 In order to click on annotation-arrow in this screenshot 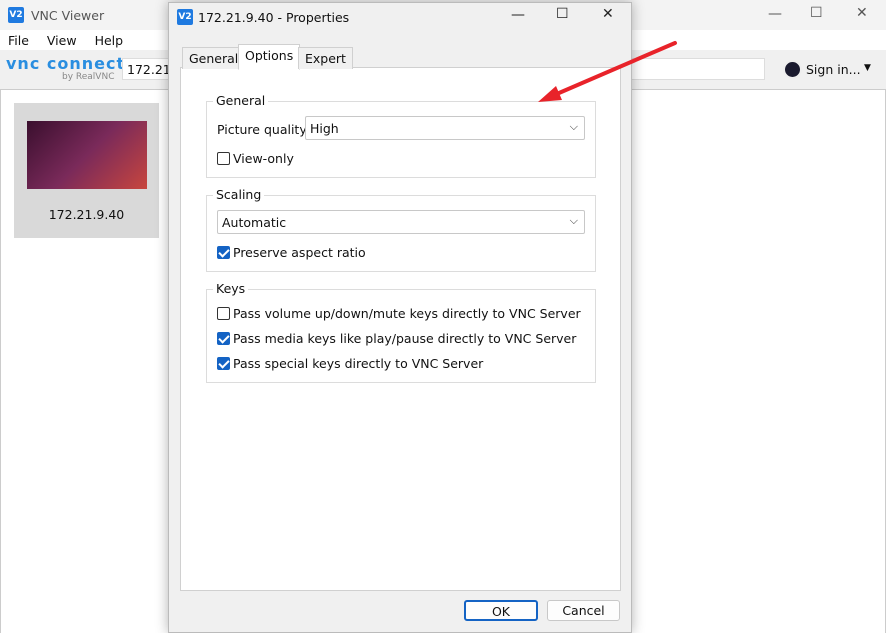, I will do `click(607, 71)`.